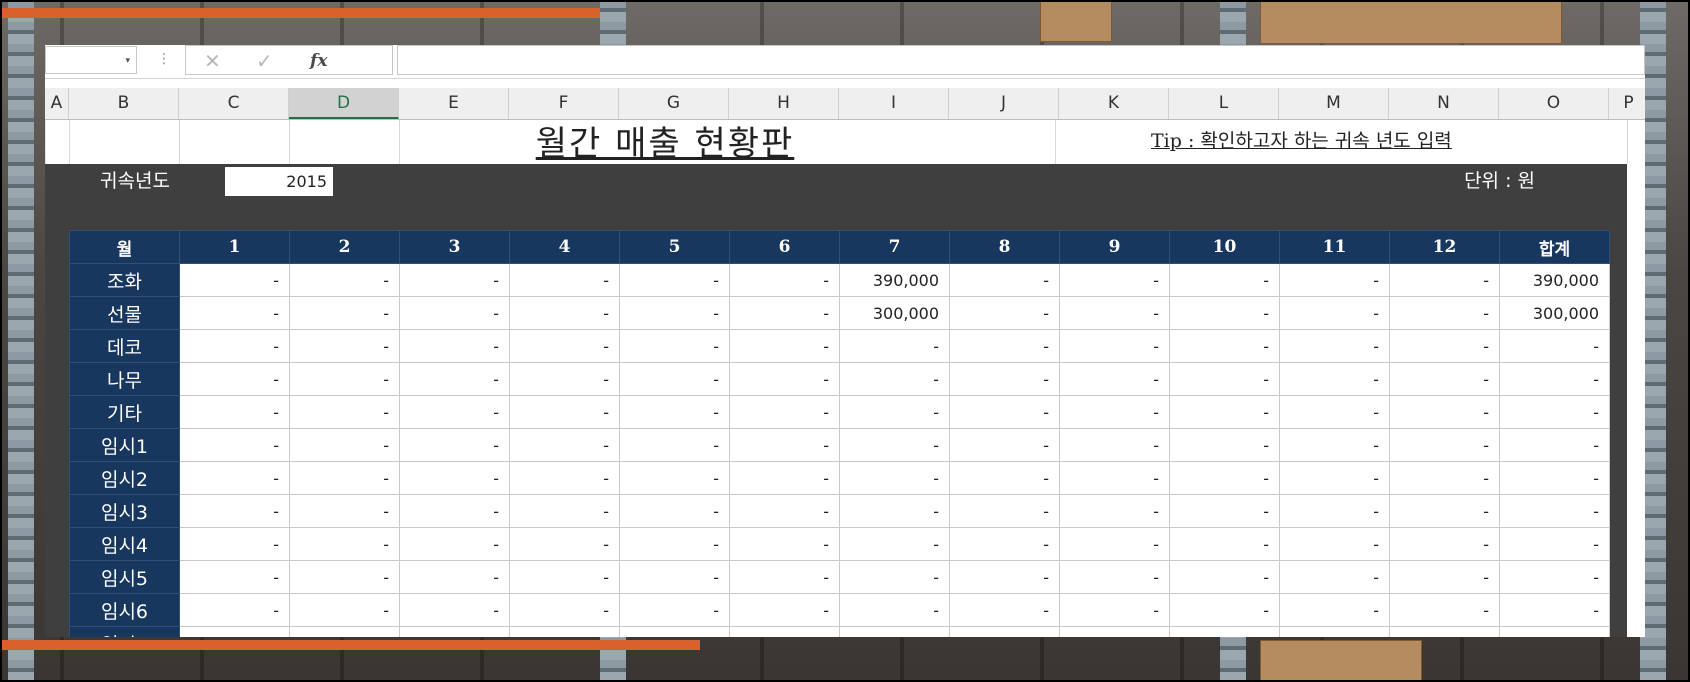 This screenshot has width=1690, height=682. What do you see at coordinates (344, 103) in the screenshot?
I see `column-header-d: D` at bounding box center [344, 103].